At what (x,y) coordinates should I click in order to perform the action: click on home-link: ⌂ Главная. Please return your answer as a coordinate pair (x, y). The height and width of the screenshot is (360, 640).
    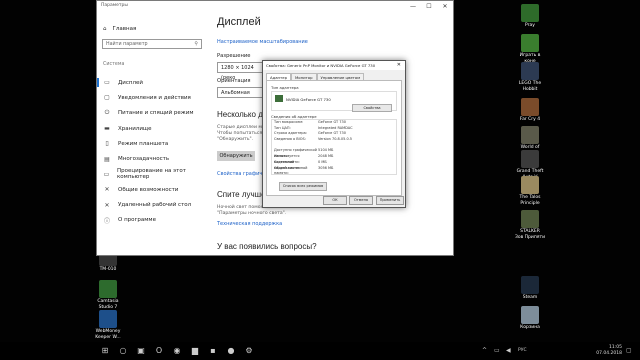
    Looking at the image, I should click on (119, 29).